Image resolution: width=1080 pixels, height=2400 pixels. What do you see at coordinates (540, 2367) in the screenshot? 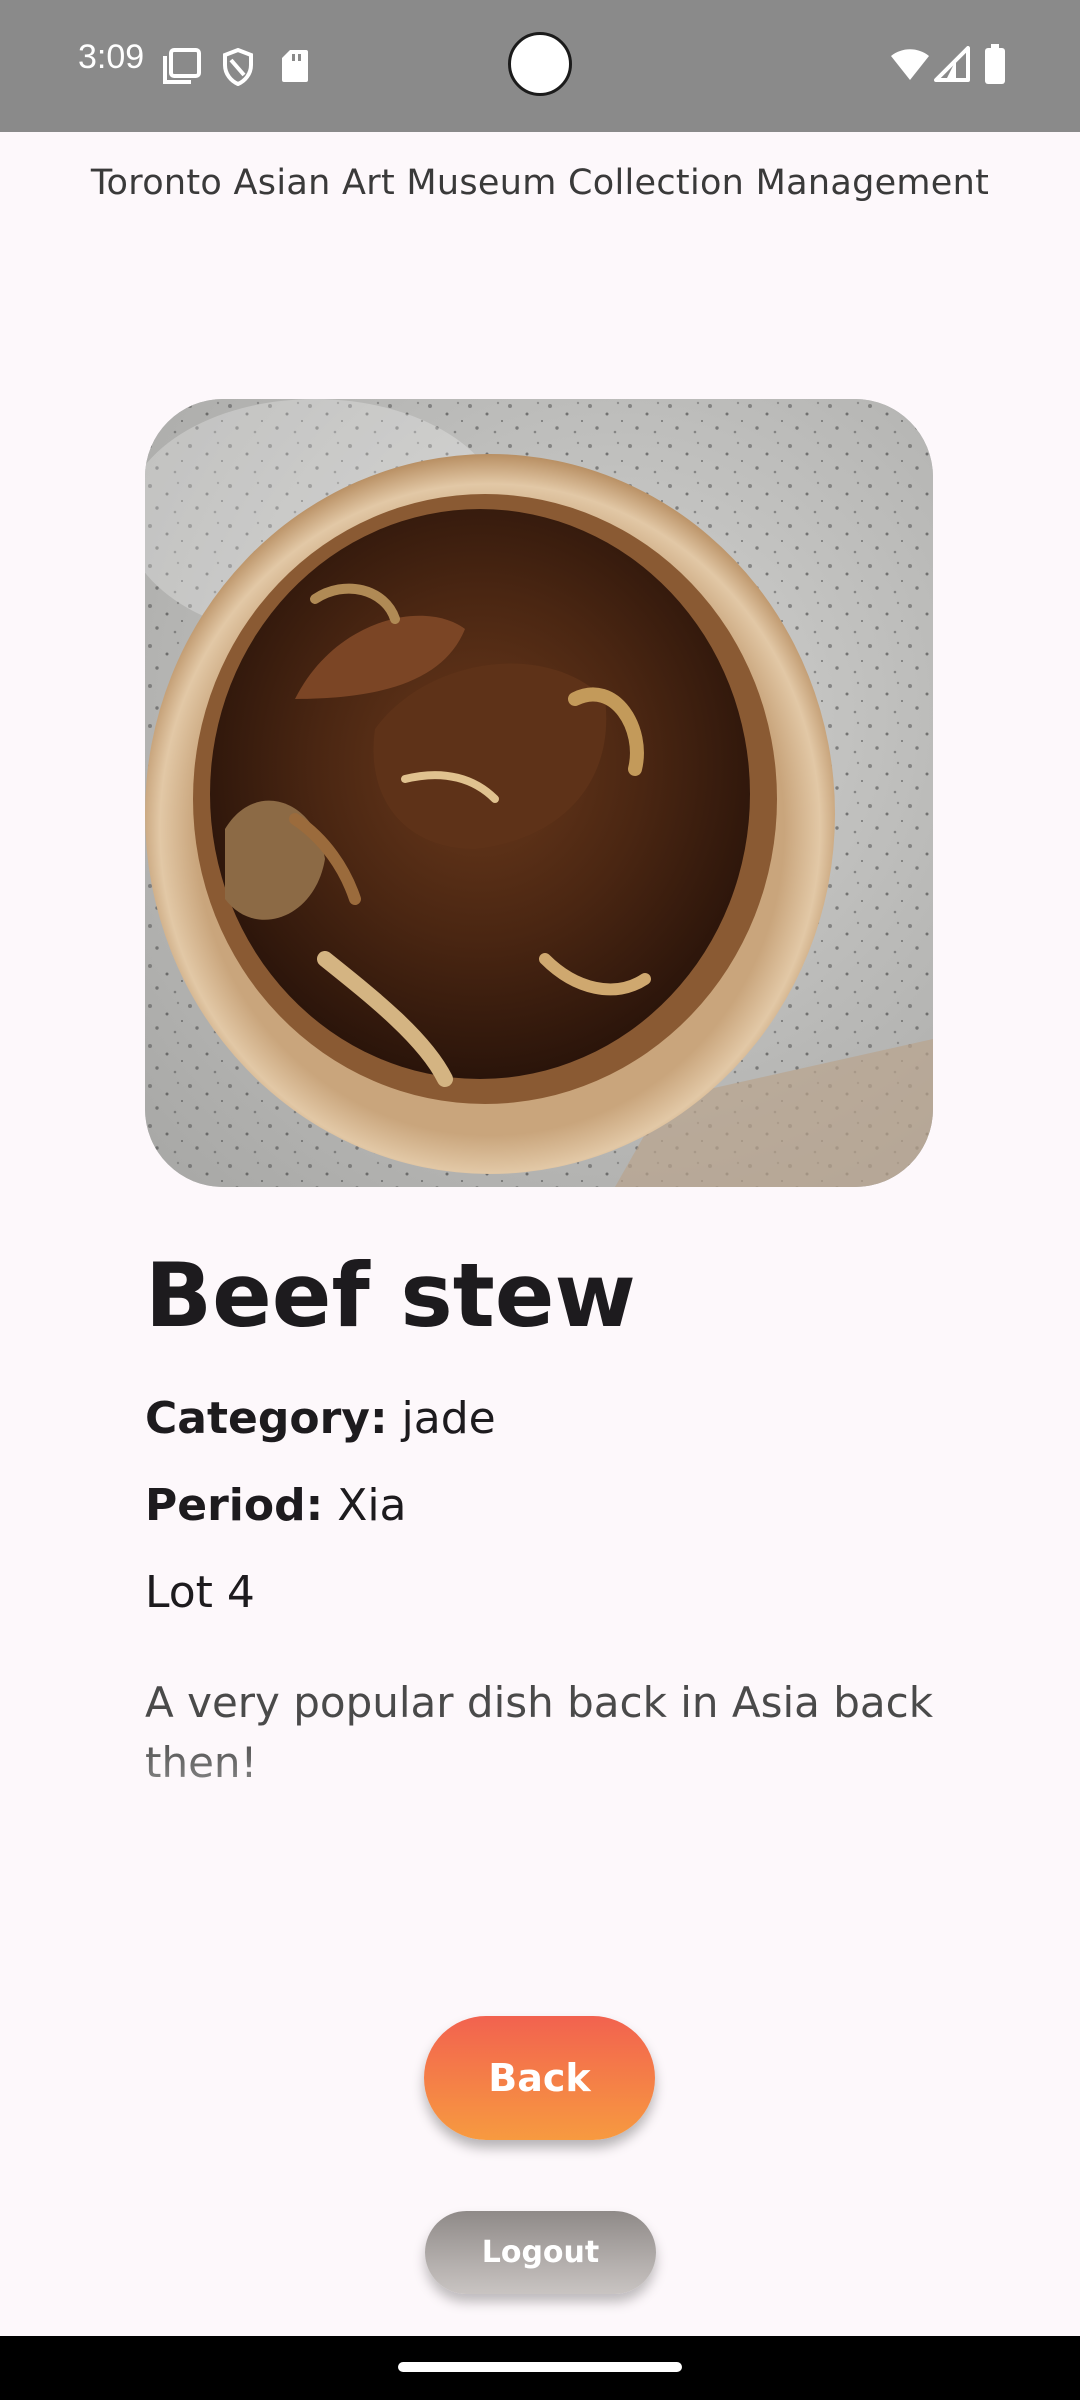
I see `home-indicator` at bounding box center [540, 2367].